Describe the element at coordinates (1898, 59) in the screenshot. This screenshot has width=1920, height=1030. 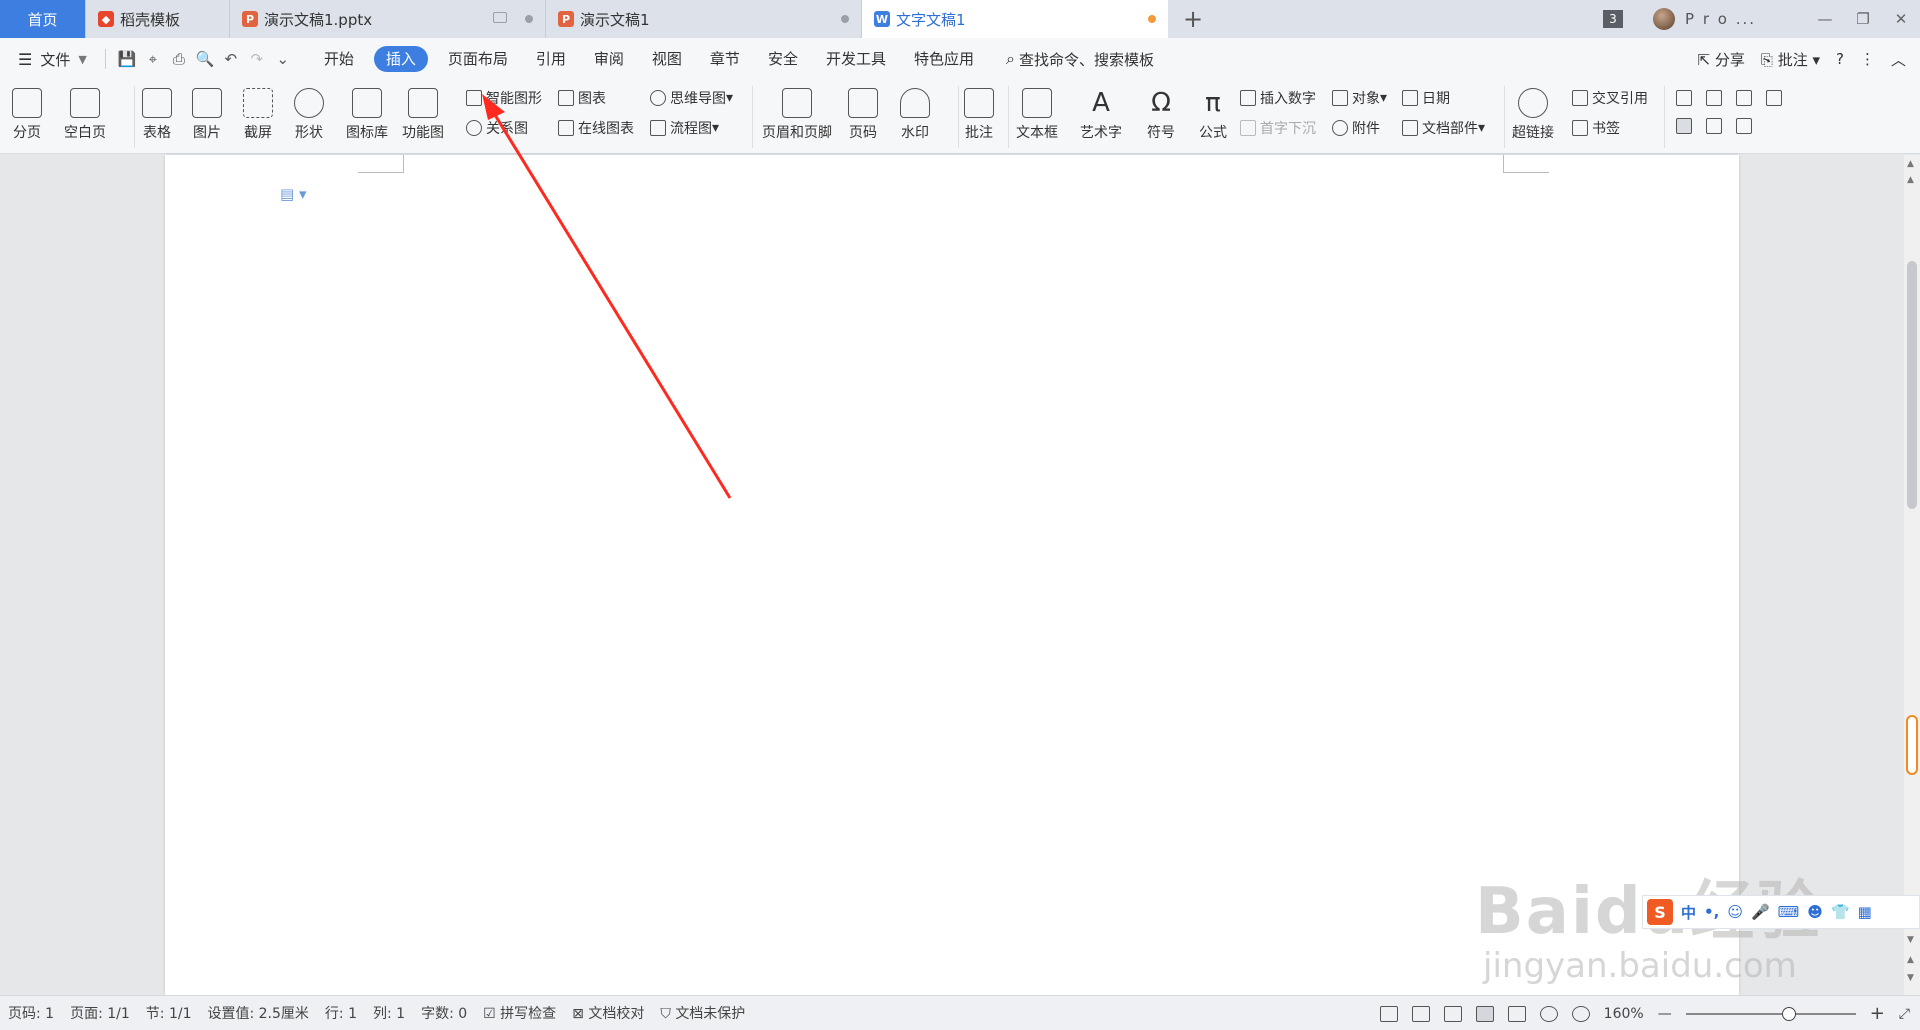
I see `collapse-ribbon-icon: ︿` at that location.